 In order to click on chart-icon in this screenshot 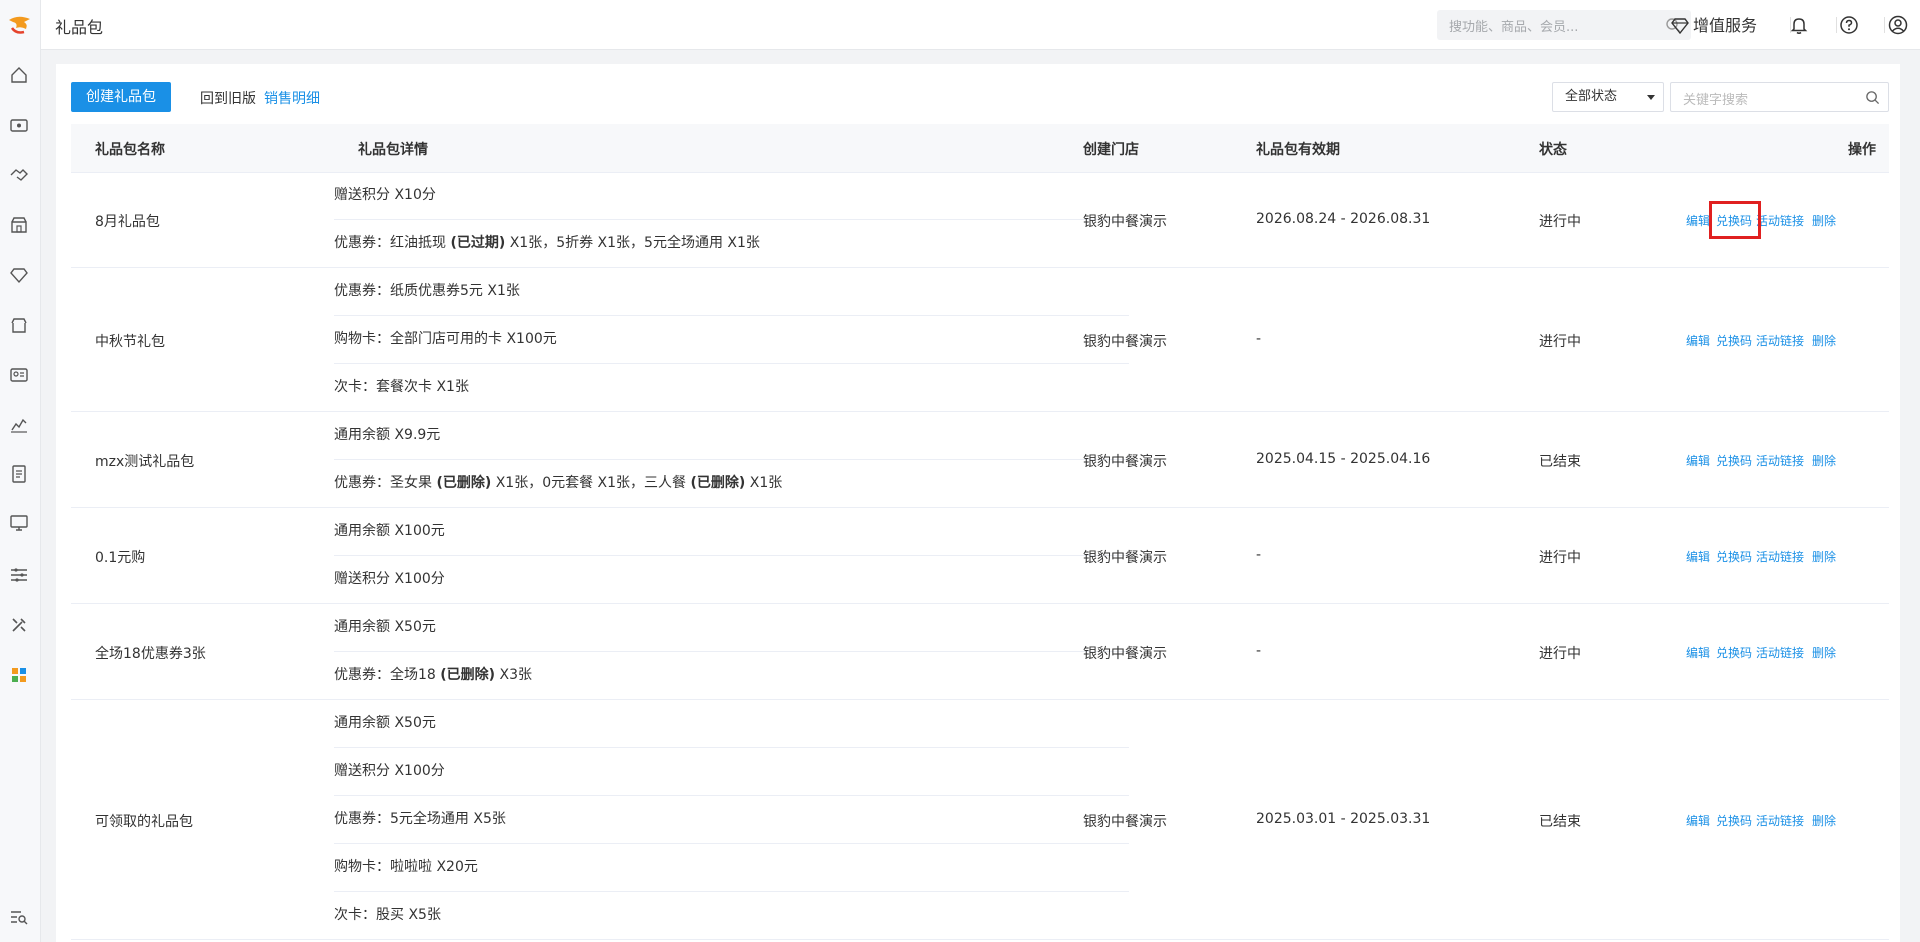, I will do `click(19, 424)`.